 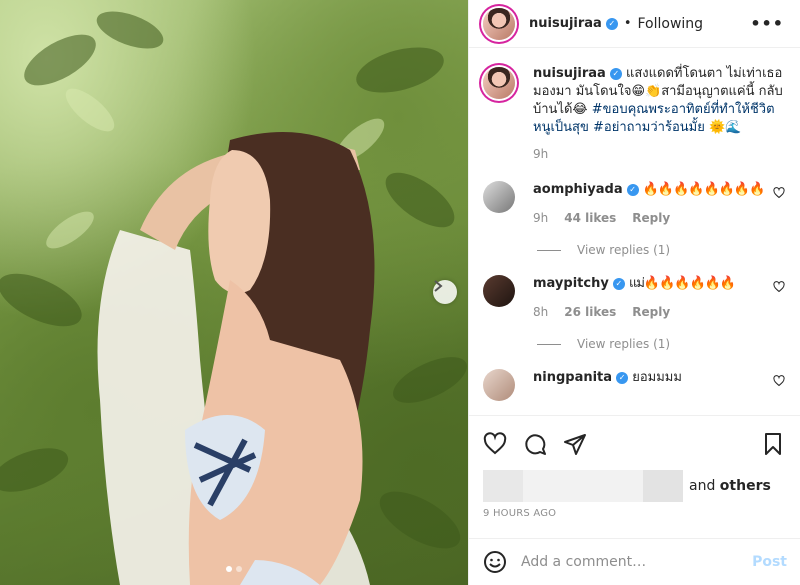 What do you see at coordinates (725, 127) in the screenshot?
I see `caption-emoji: 🌞🌊` at bounding box center [725, 127].